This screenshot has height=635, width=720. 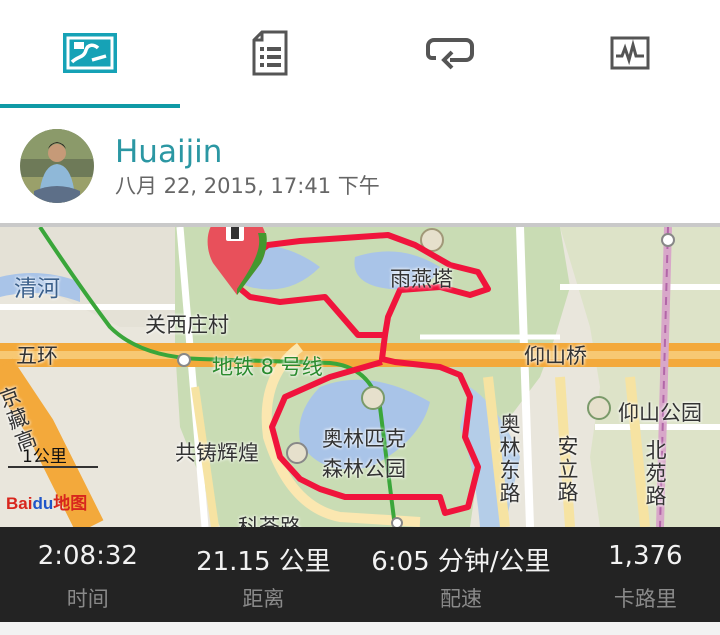 I want to click on map-label-yangshan-park: 仰山公园, so click(x=660, y=413).